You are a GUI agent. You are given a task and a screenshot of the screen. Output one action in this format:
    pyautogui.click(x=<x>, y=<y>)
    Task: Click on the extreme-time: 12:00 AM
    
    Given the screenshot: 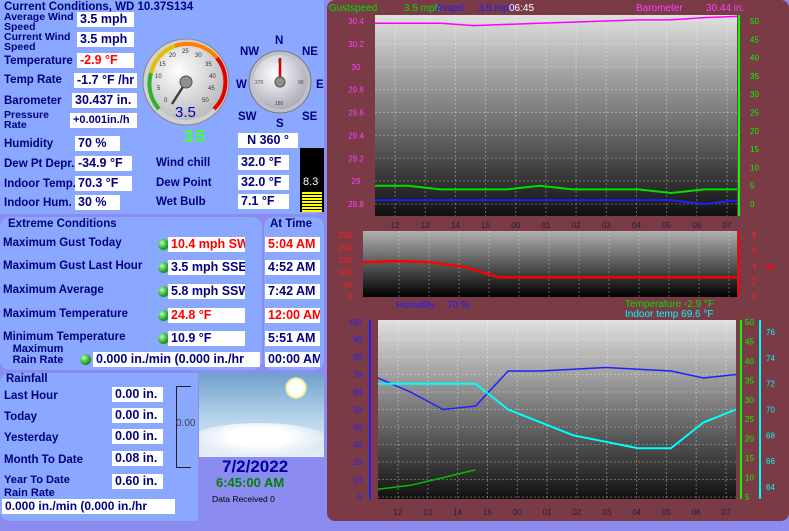 What is the action you would take?
    pyautogui.click(x=292, y=315)
    